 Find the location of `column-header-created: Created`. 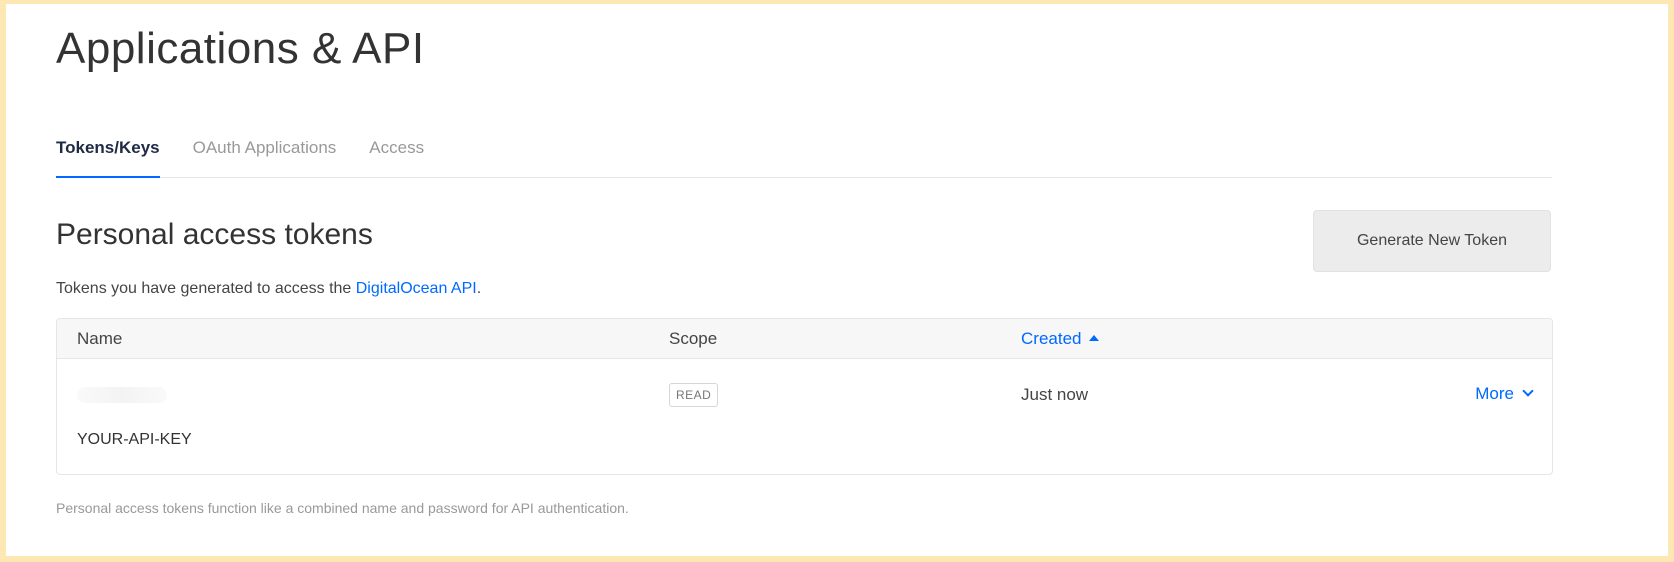

column-header-created: Created is located at coordinates (1060, 339).